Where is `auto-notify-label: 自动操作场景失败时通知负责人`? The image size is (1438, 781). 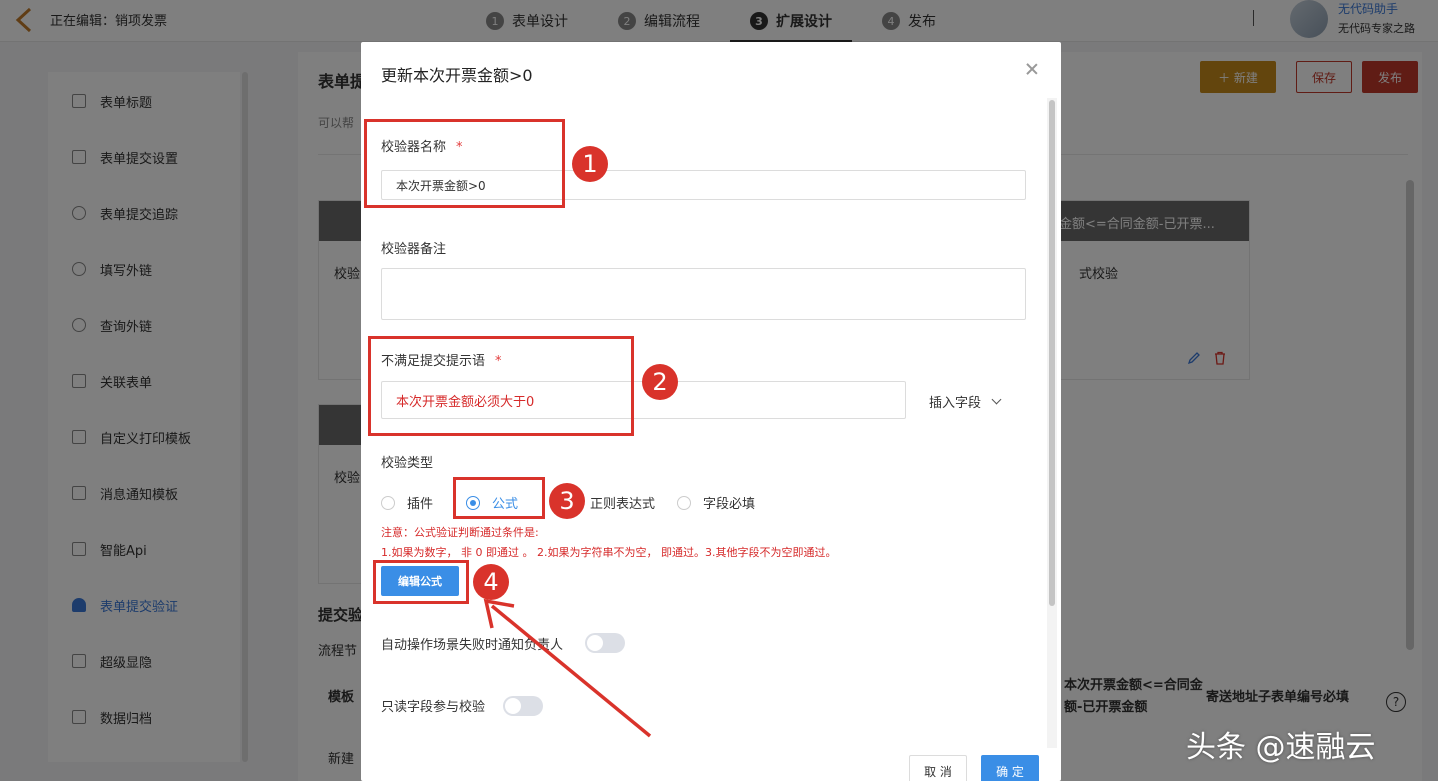
auto-notify-label: 自动操作场景失败时通知负责人 is located at coordinates (472, 645).